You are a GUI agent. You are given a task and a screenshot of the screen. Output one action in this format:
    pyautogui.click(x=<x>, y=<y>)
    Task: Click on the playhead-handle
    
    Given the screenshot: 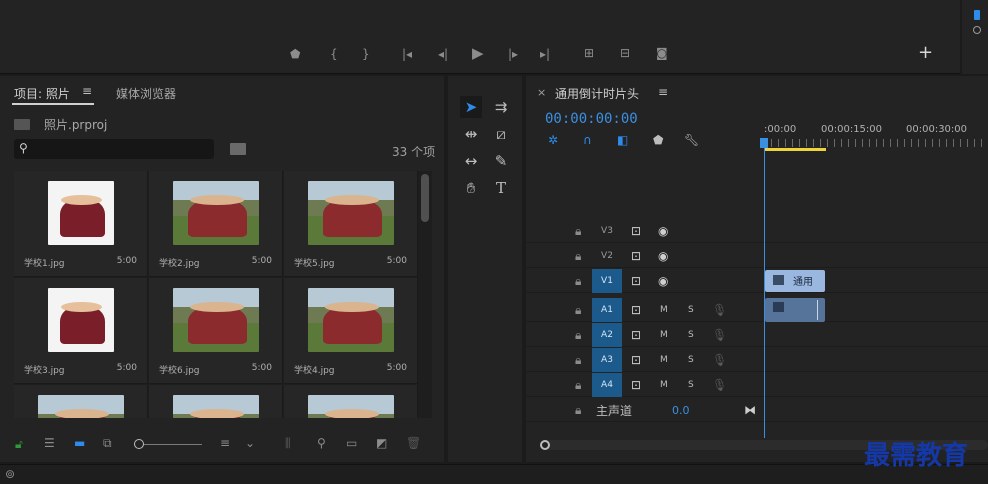 What is the action you would take?
    pyautogui.click(x=764, y=143)
    